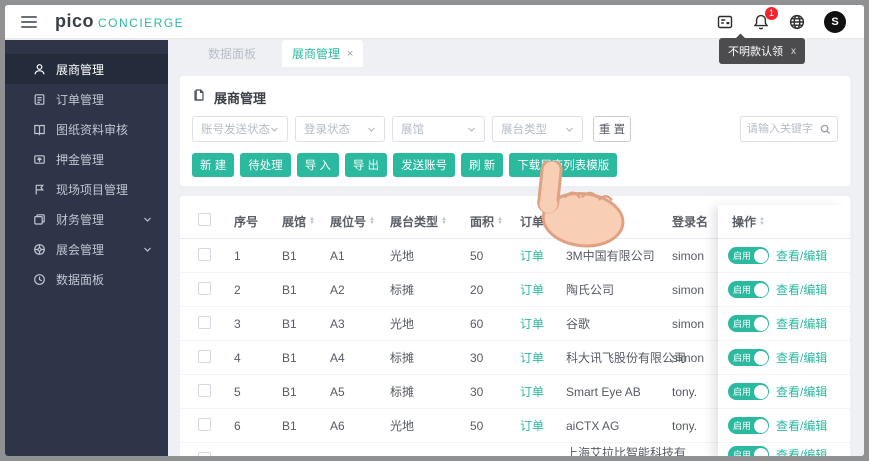 Image resolution: width=869 pixels, height=461 pixels. What do you see at coordinates (424, 165) in the screenshot?
I see `send-account-button: 发送账号` at bounding box center [424, 165].